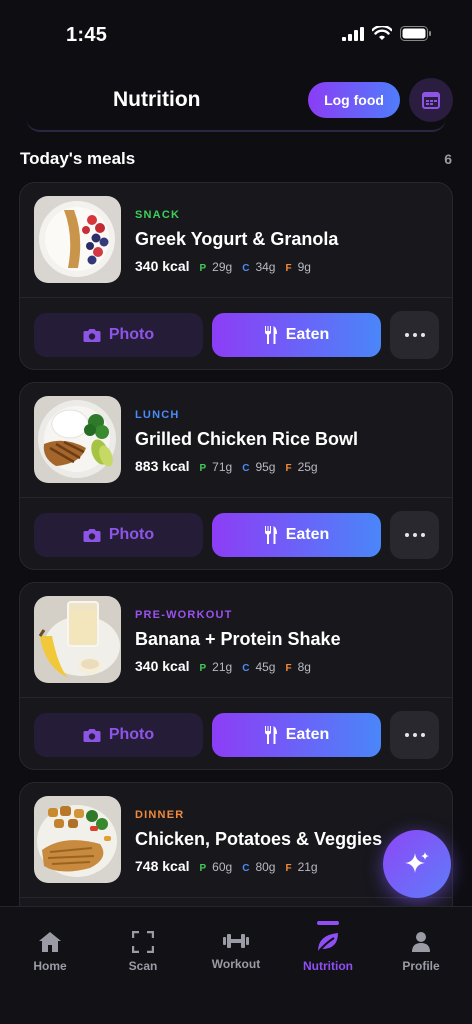  Describe the element at coordinates (236, 100) in the screenshot. I see `page-header: Nutrition Log food` at that location.